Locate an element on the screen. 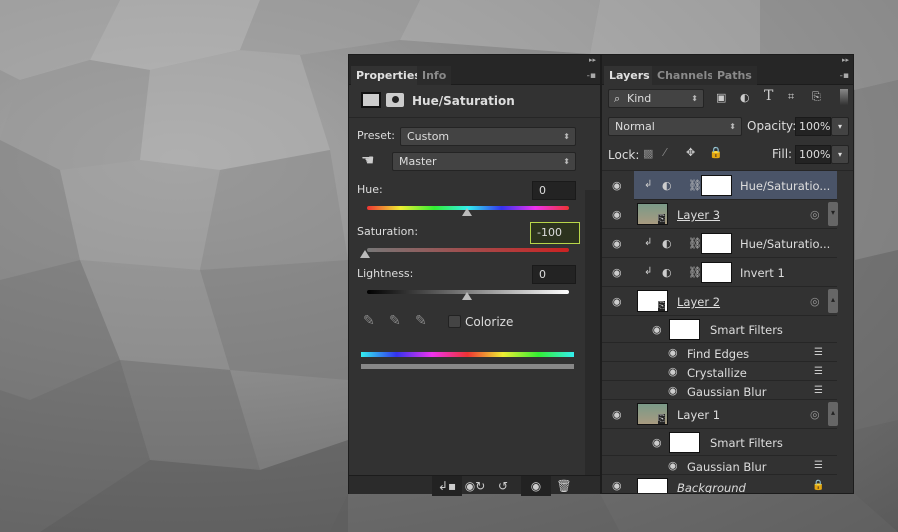 Image resolution: width=898 pixels, height=532 pixels. pixel-filter-icon: ▣ is located at coordinates (721, 97).